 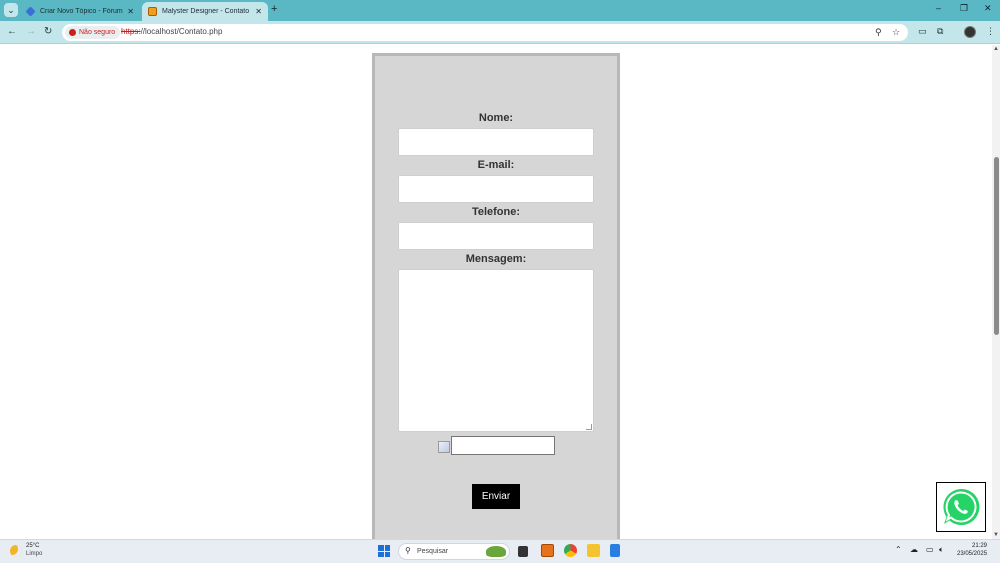 What do you see at coordinates (896, 32) in the screenshot?
I see `bookmark-star-icon: ☆` at bounding box center [896, 32].